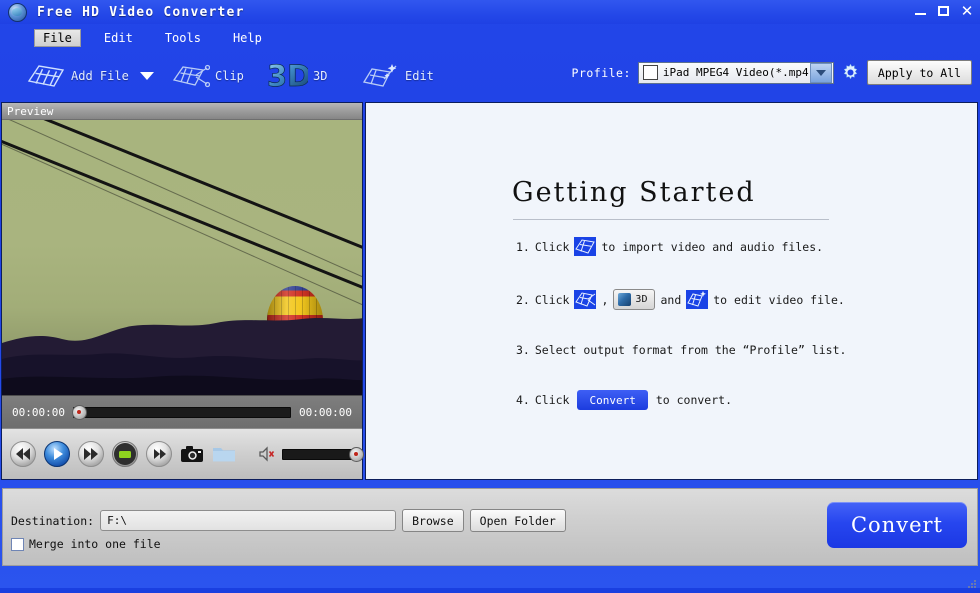 This screenshot has height=593, width=980. What do you see at coordinates (490, 12) in the screenshot?
I see `title-bar: Free HD Video Converter ✕` at bounding box center [490, 12].